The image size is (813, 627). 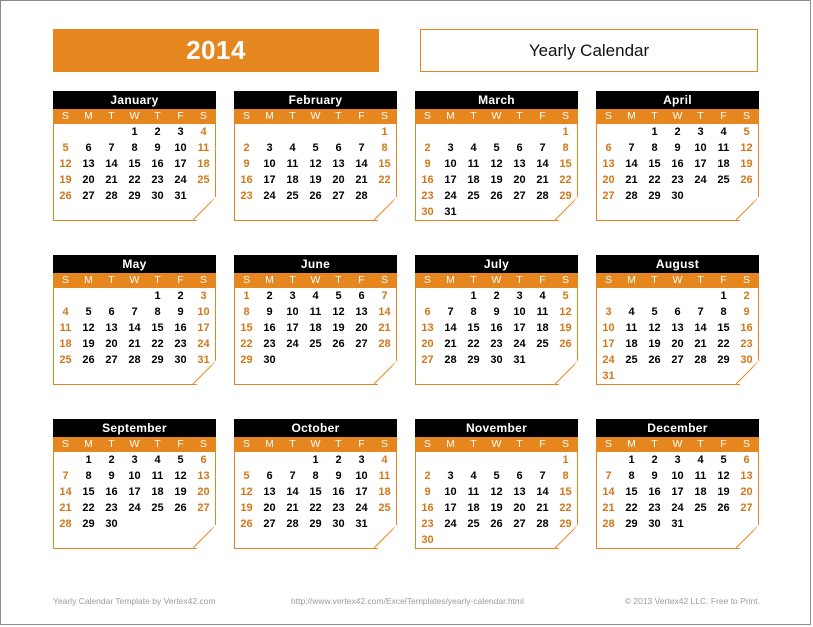 I want to click on day-cell: 15, so click(x=246, y=328).